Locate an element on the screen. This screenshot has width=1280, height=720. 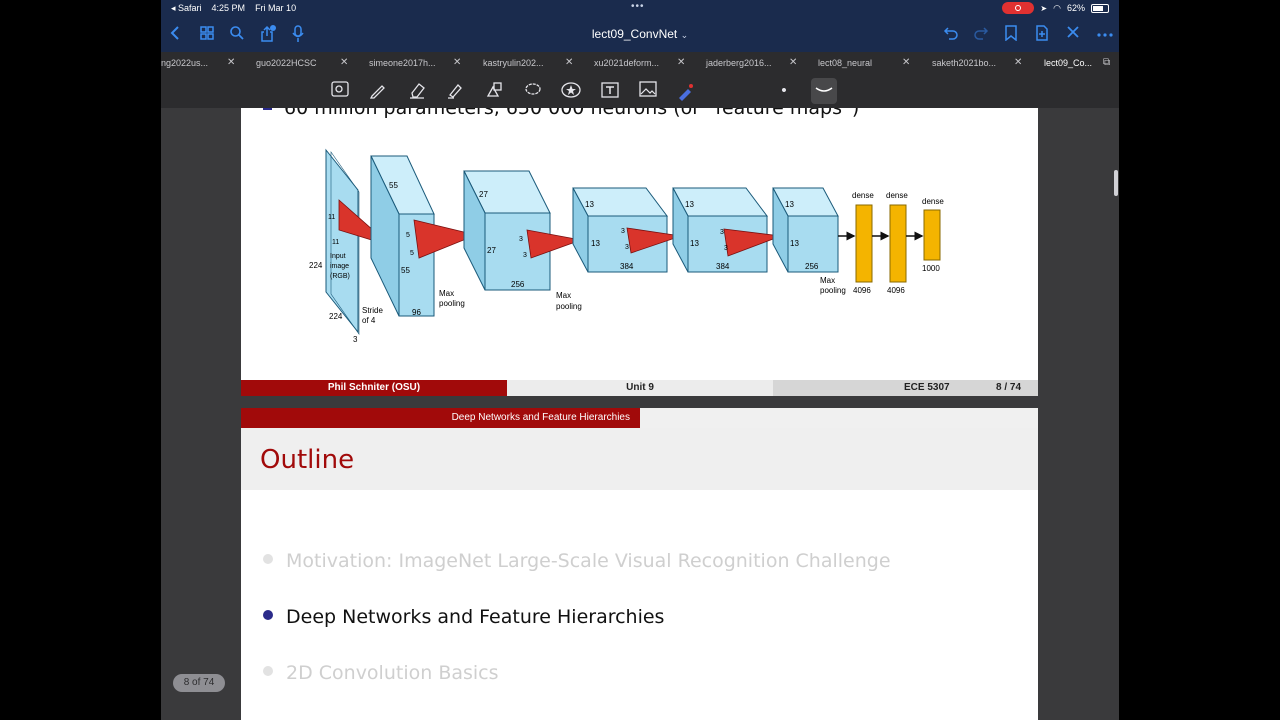
conv1-kernel-a: 5 is located at coordinates (408, 235).